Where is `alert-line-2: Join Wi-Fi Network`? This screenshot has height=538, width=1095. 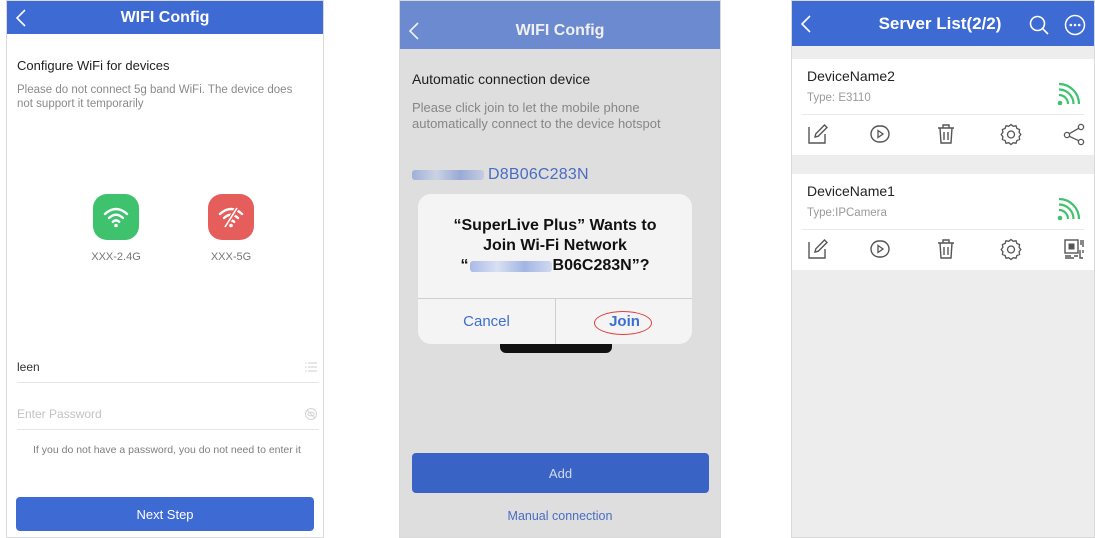
alert-line-2: Join Wi-Fi Network is located at coordinates (555, 245).